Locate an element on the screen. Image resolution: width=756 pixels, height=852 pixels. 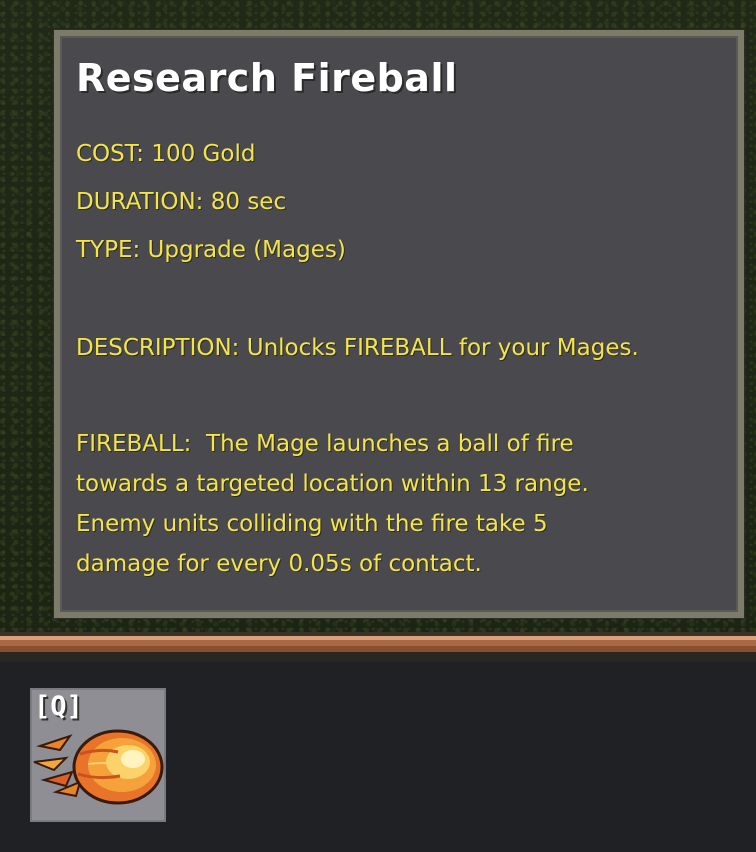
hotkey-label: [Q] is located at coordinates (58, 706).